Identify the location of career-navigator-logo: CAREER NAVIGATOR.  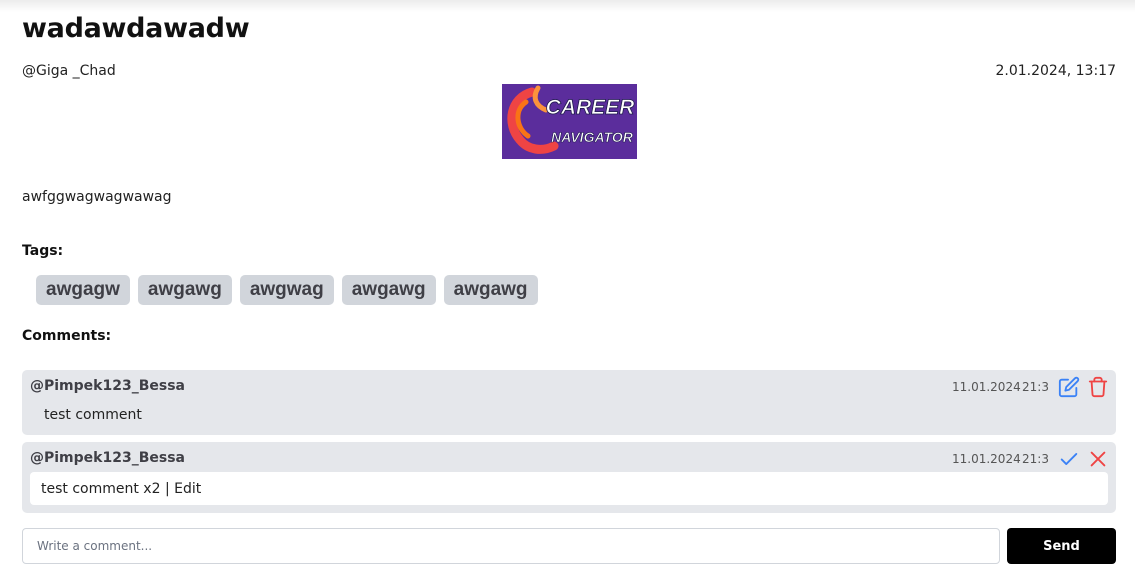
(569, 121).